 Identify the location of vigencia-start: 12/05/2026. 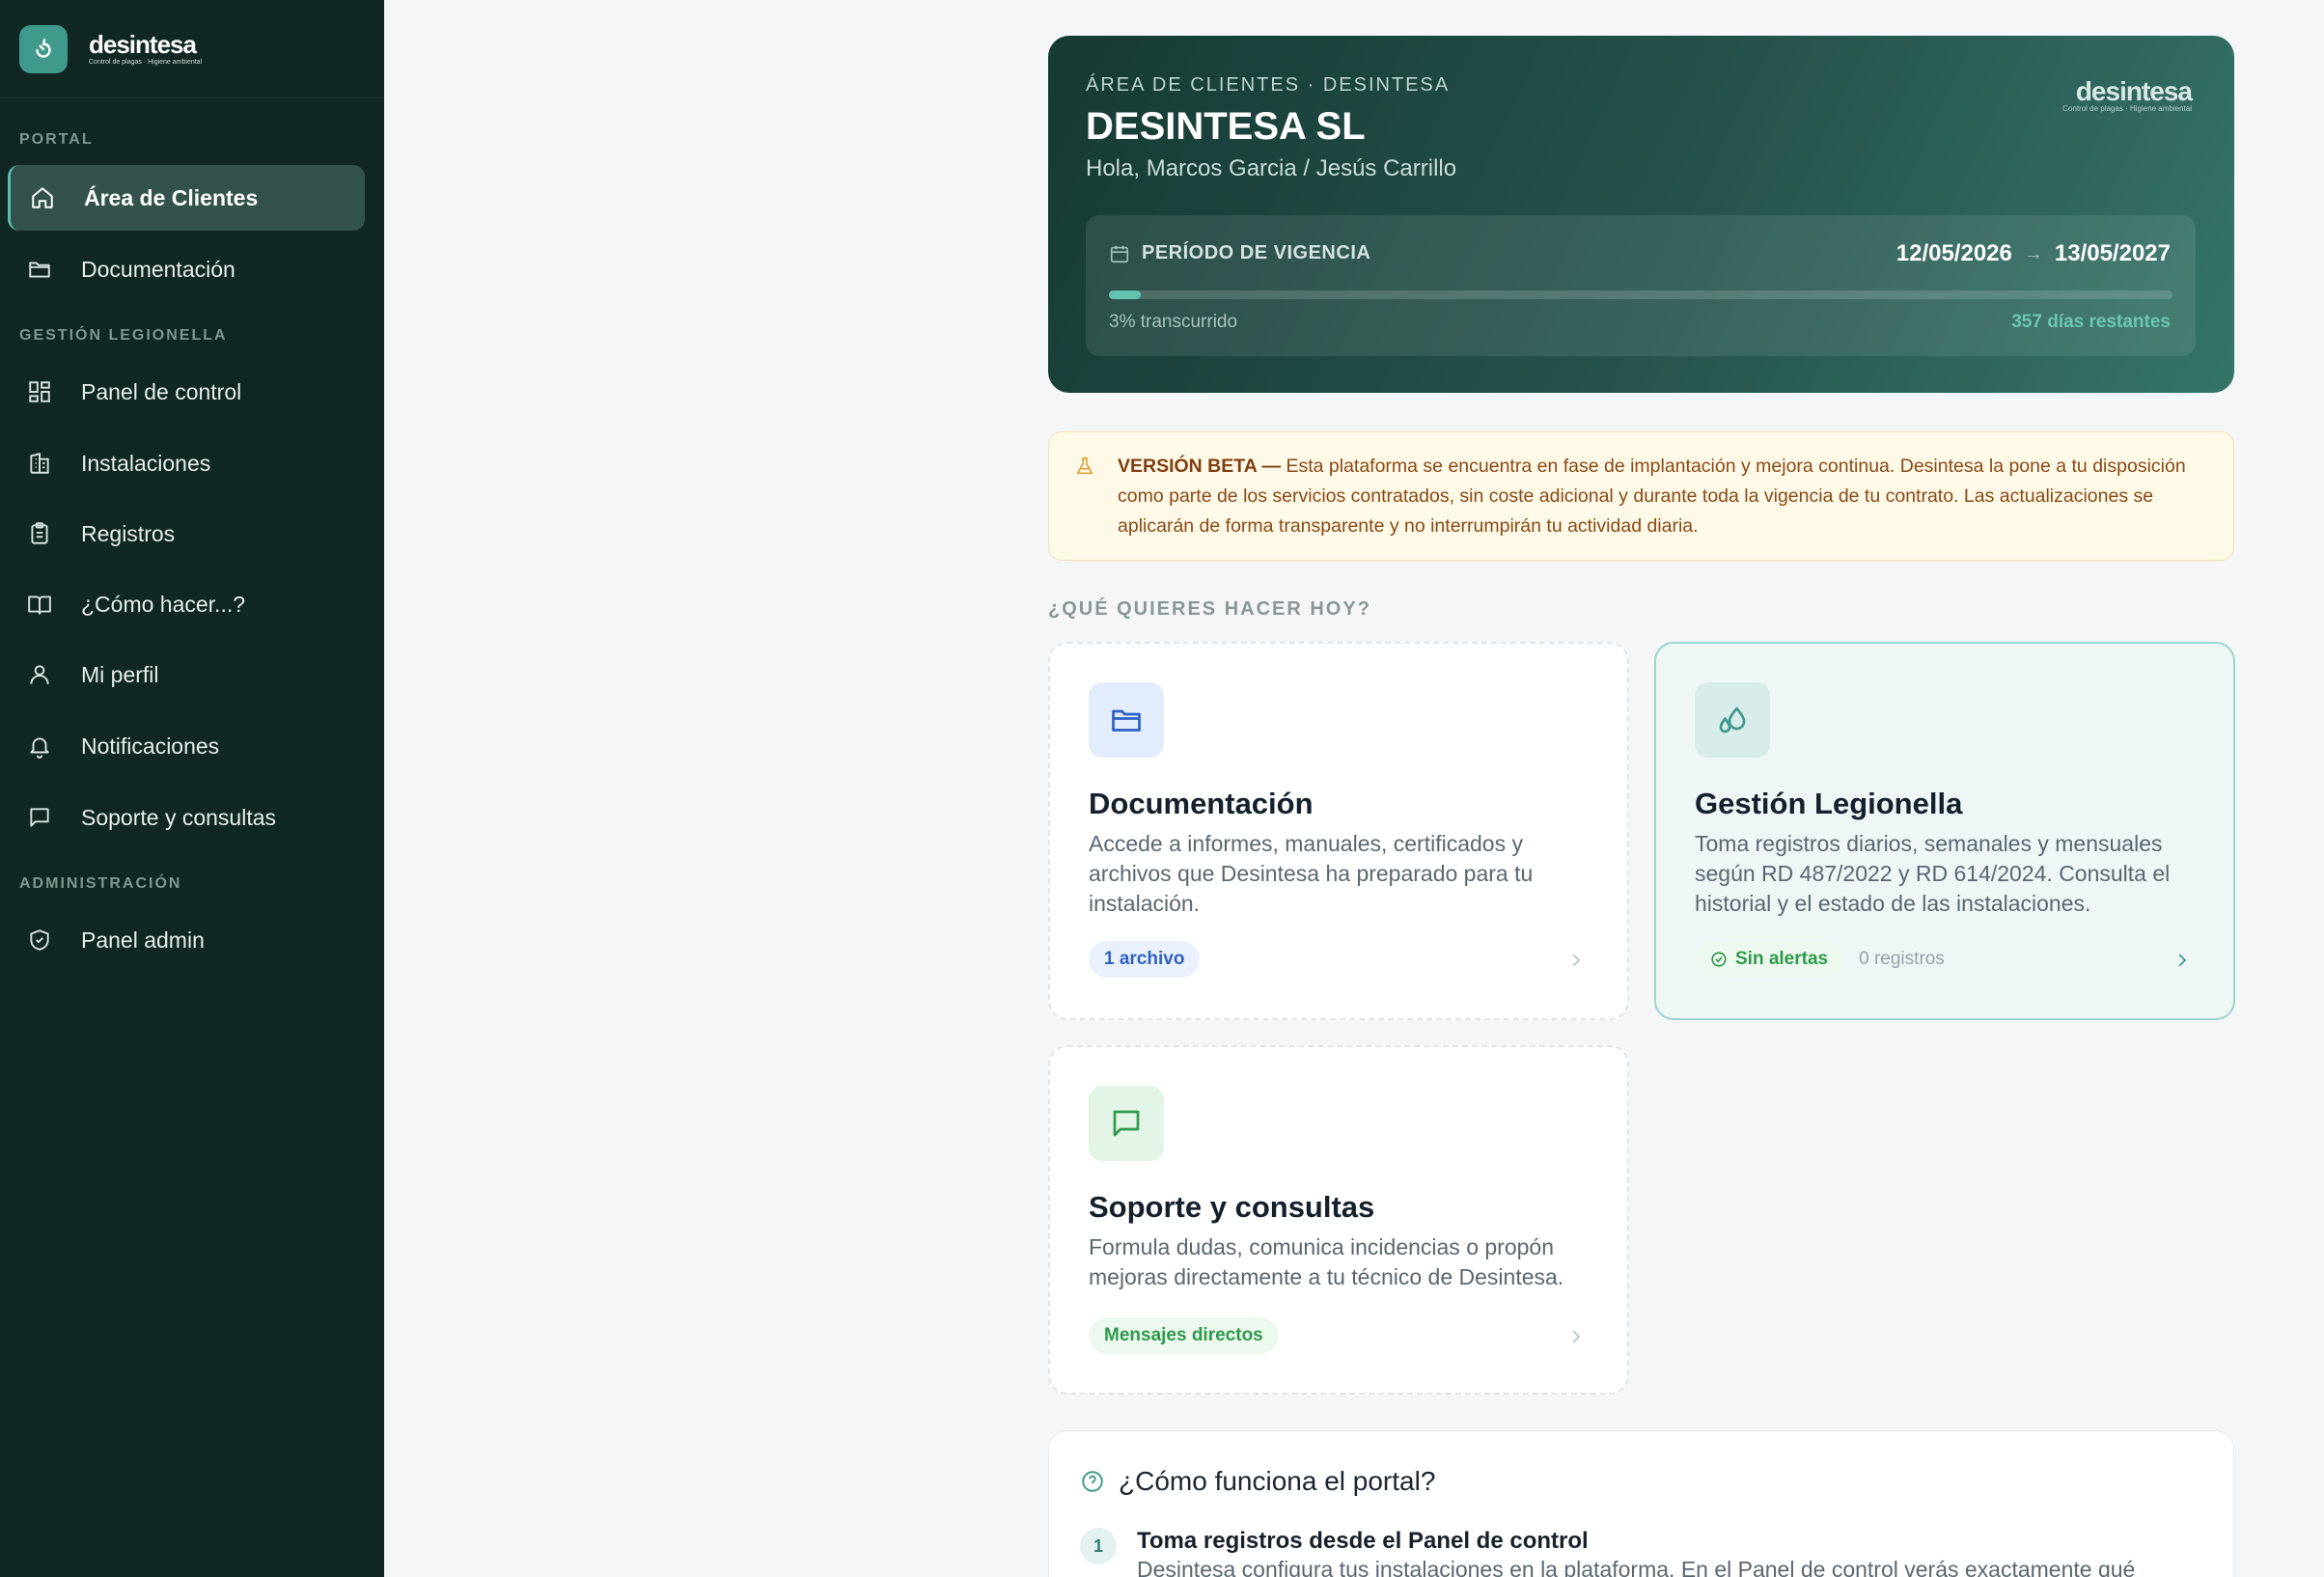
(1954, 253).